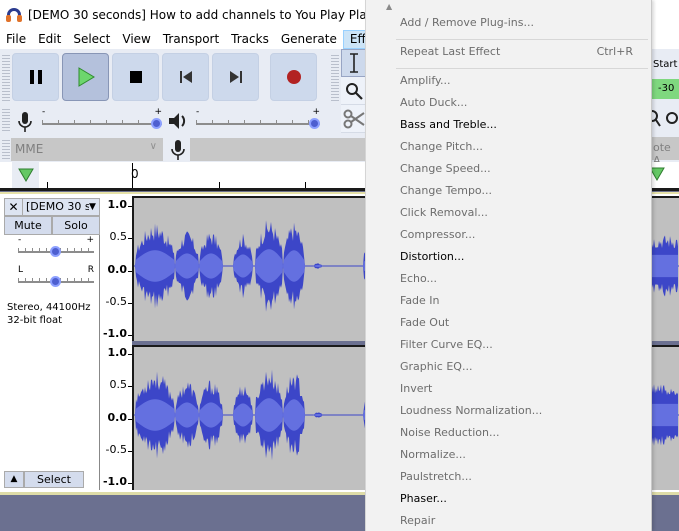 Image resolution: width=679 pixels, height=531 pixels. I want to click on select-track-button: Select, so click(54, 479).